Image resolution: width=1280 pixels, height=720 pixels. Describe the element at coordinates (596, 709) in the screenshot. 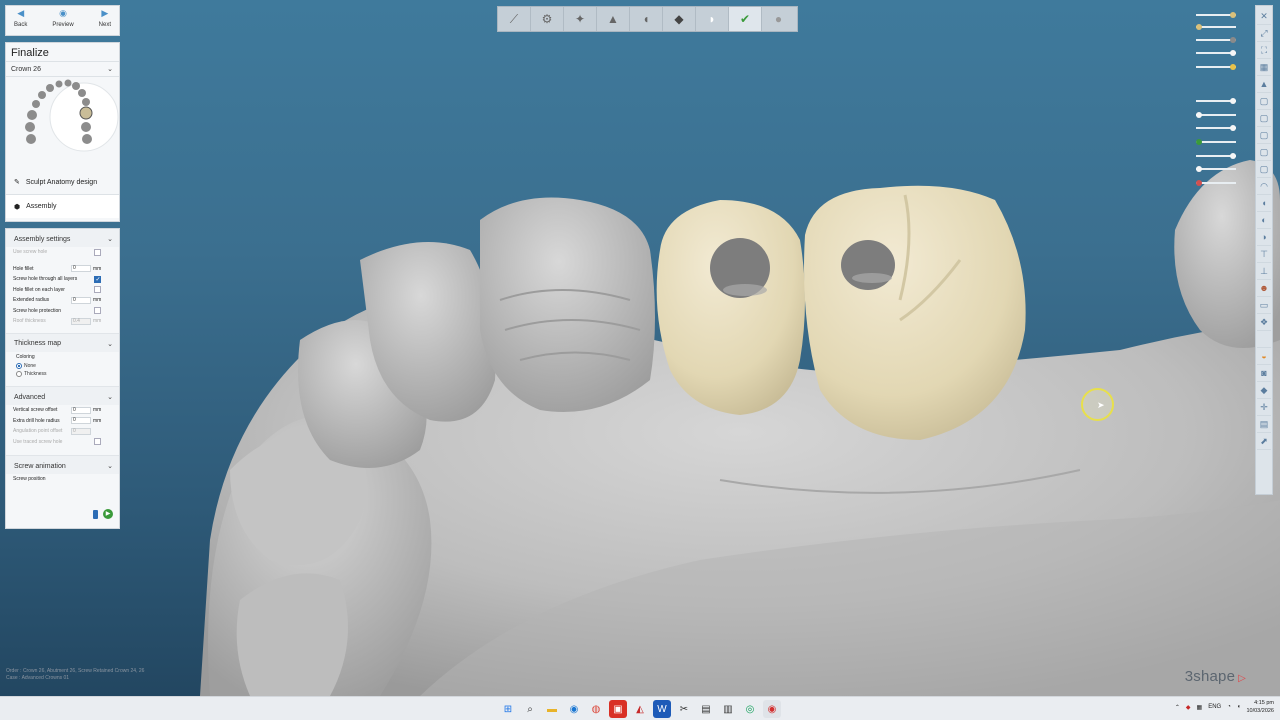

I see `chrome-icon: ◍` at that location.